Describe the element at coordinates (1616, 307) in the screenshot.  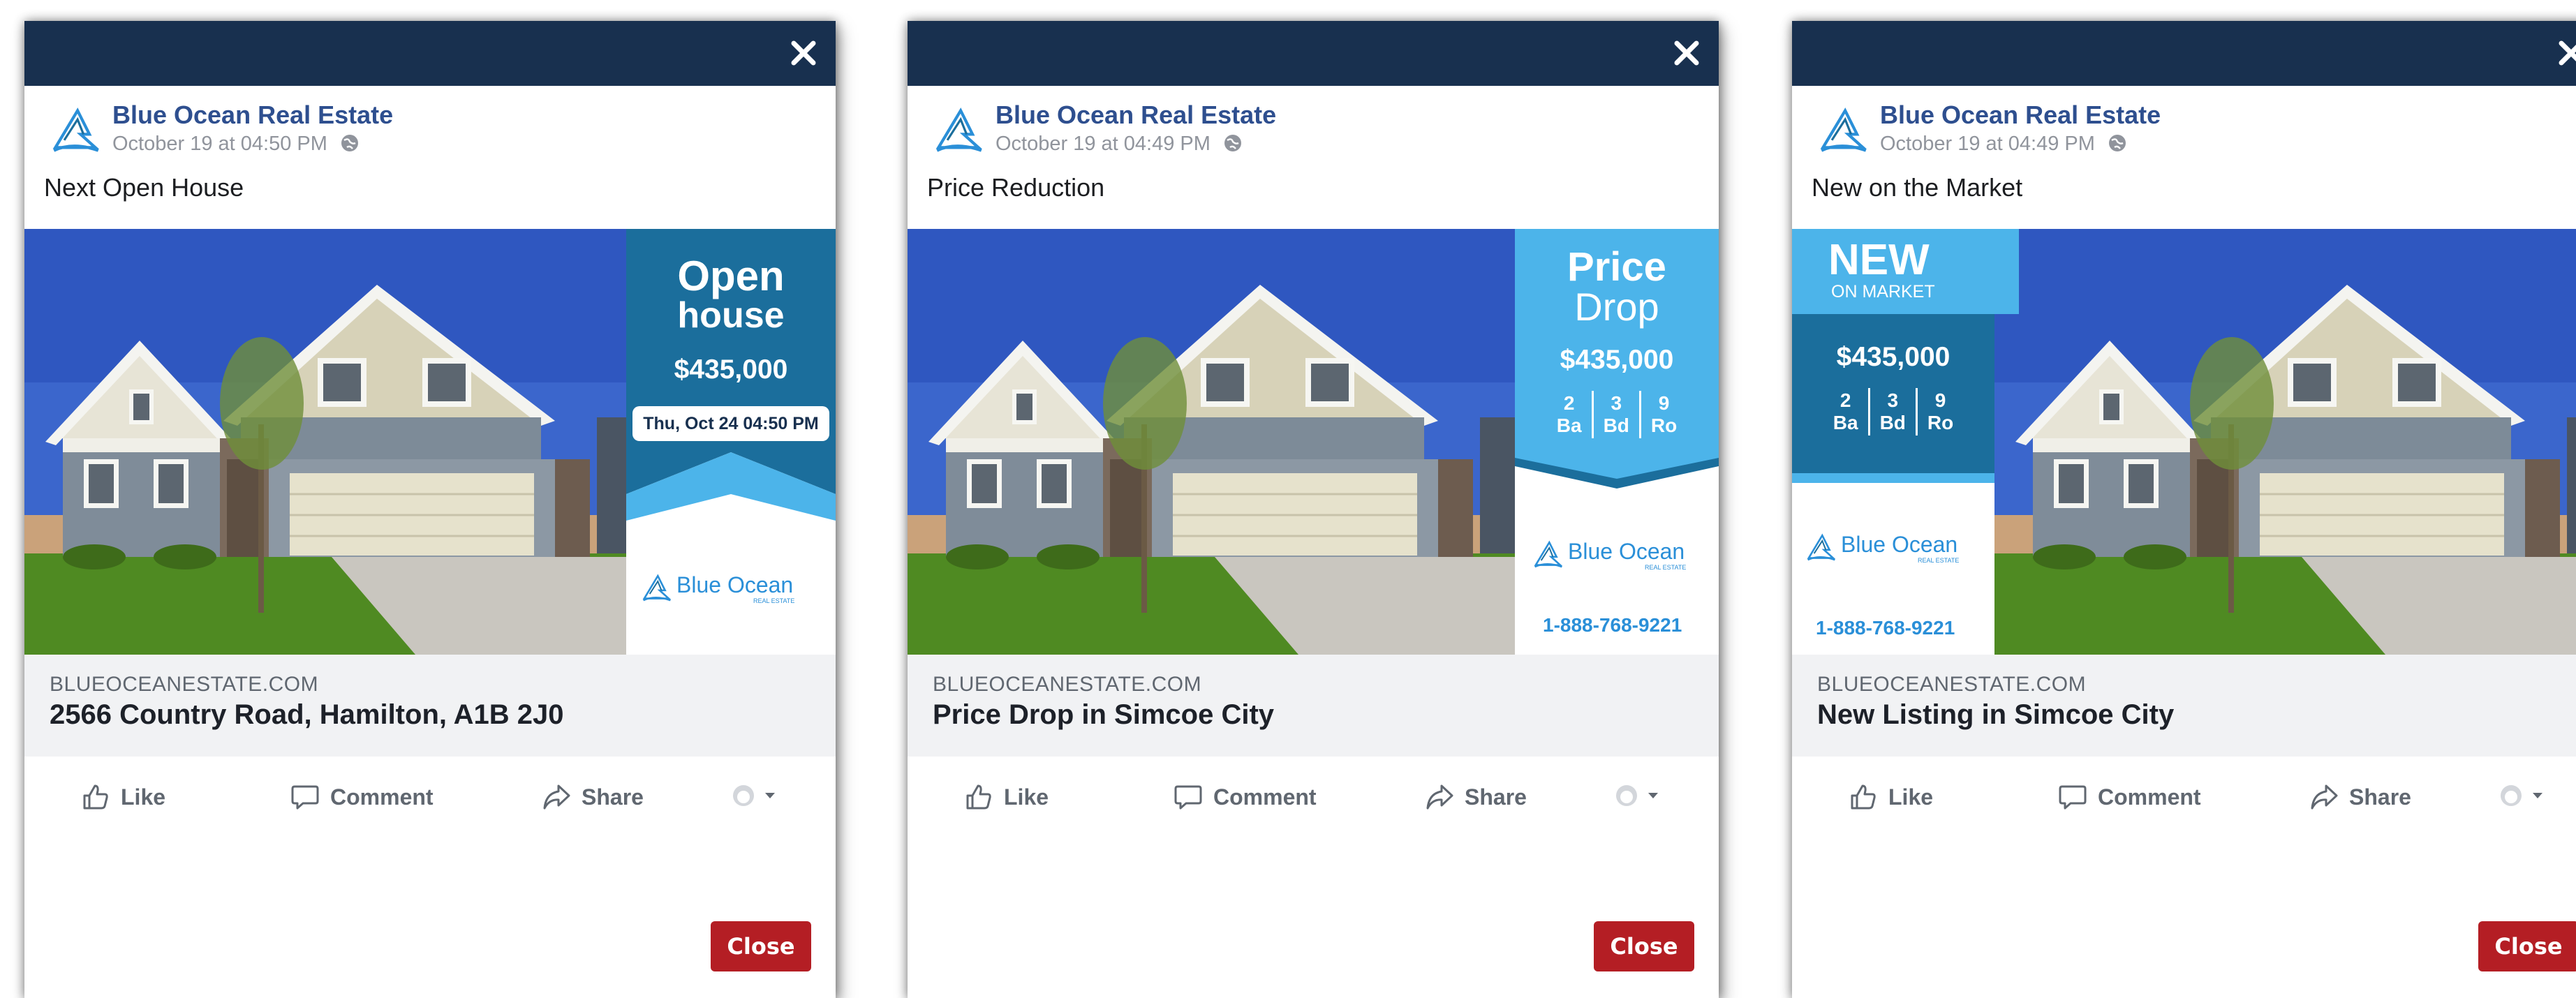
I see `flyer-headline-drop: Drop` at that location.